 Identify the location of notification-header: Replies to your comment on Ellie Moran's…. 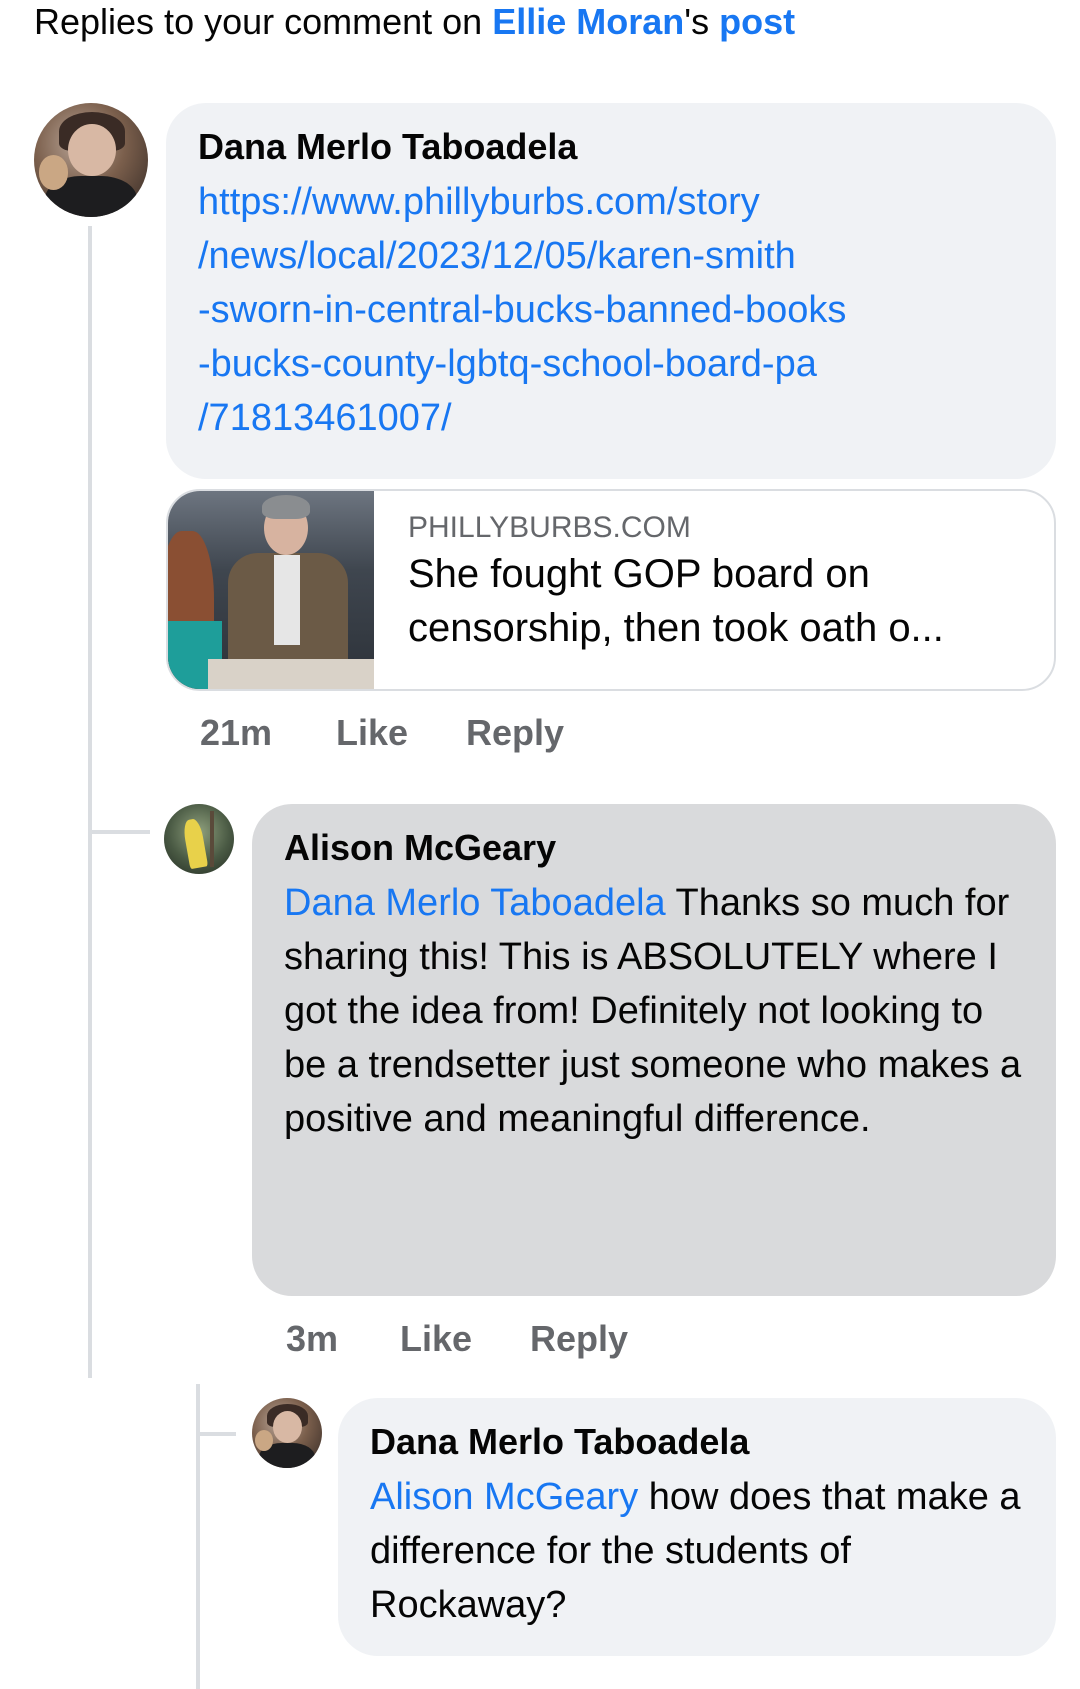
(414, 23).